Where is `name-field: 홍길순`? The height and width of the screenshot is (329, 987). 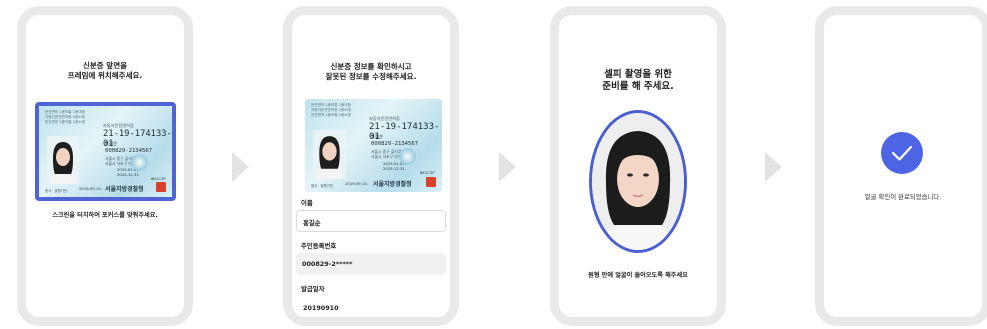
name-field: 홍길순 is located at coordinates (371, 221).